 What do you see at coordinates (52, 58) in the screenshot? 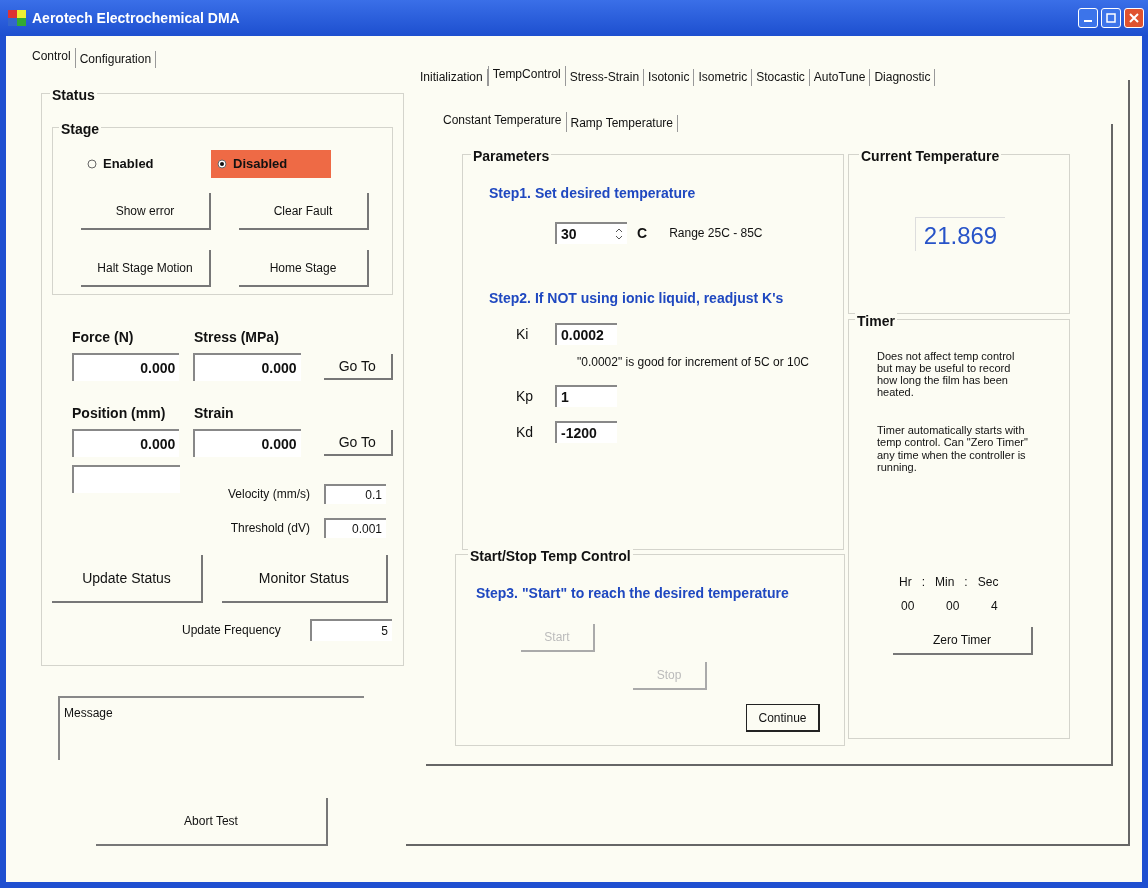
I see `tab: Control` at bounding box center [52, 58].